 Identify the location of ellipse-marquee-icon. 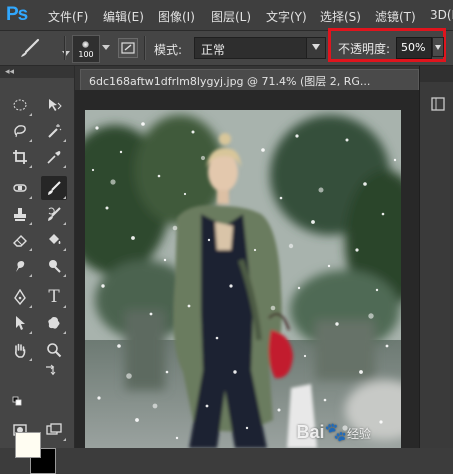
(20, 105).